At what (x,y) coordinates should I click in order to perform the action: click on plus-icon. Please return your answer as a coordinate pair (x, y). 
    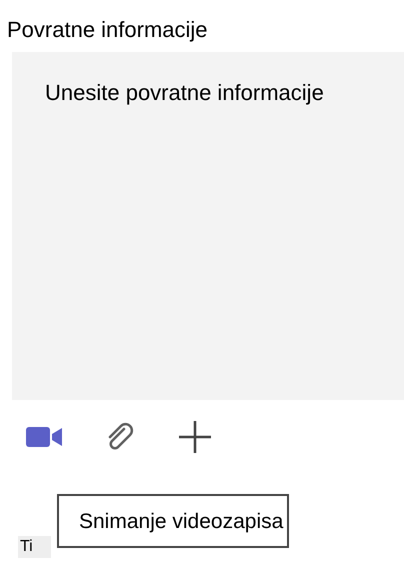
    Looking at the image, I should click on (195, 437).